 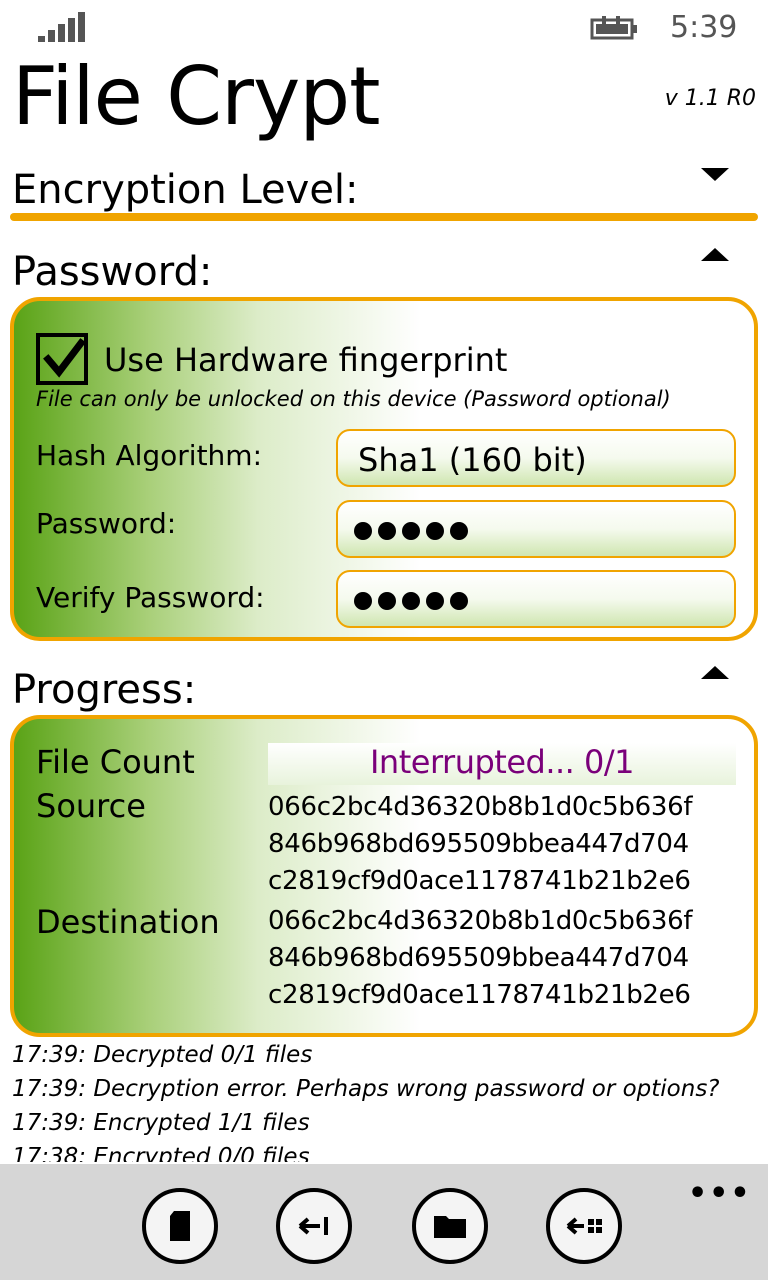 What do you see at coordinates (704, 27) in the screenshot?
I see `status-clock: 5:39` at bounding box center [704, 27].